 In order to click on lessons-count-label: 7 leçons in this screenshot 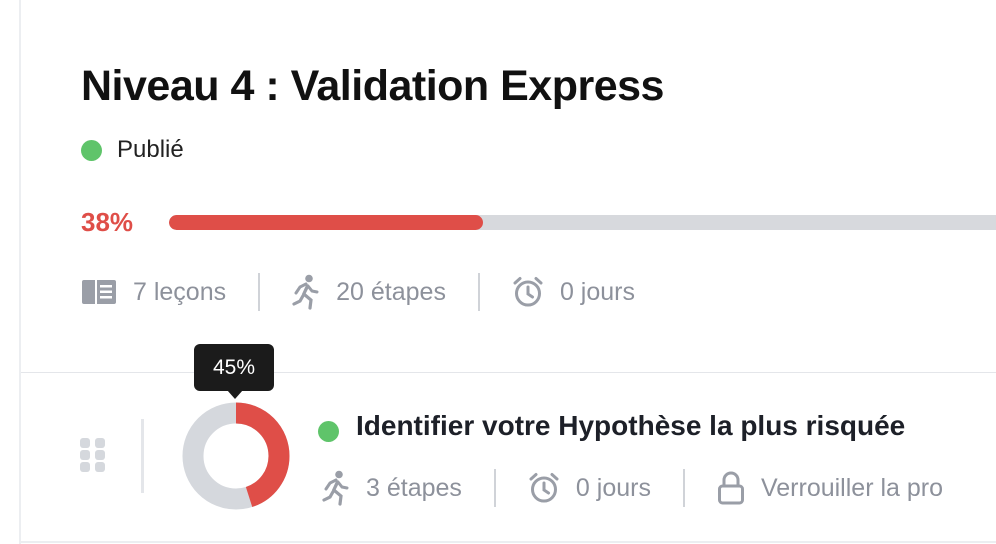, I will do `click(180, 291)`.